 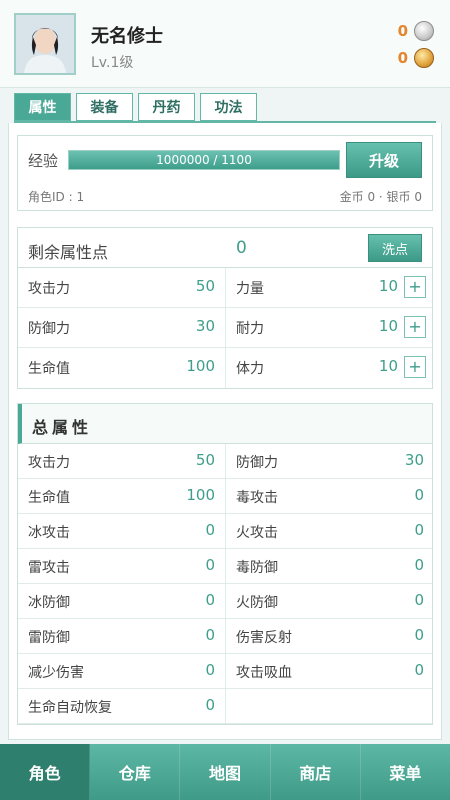 I want to click on total-attribute-cell: 毒防御 0, so click(x=330, y=566).